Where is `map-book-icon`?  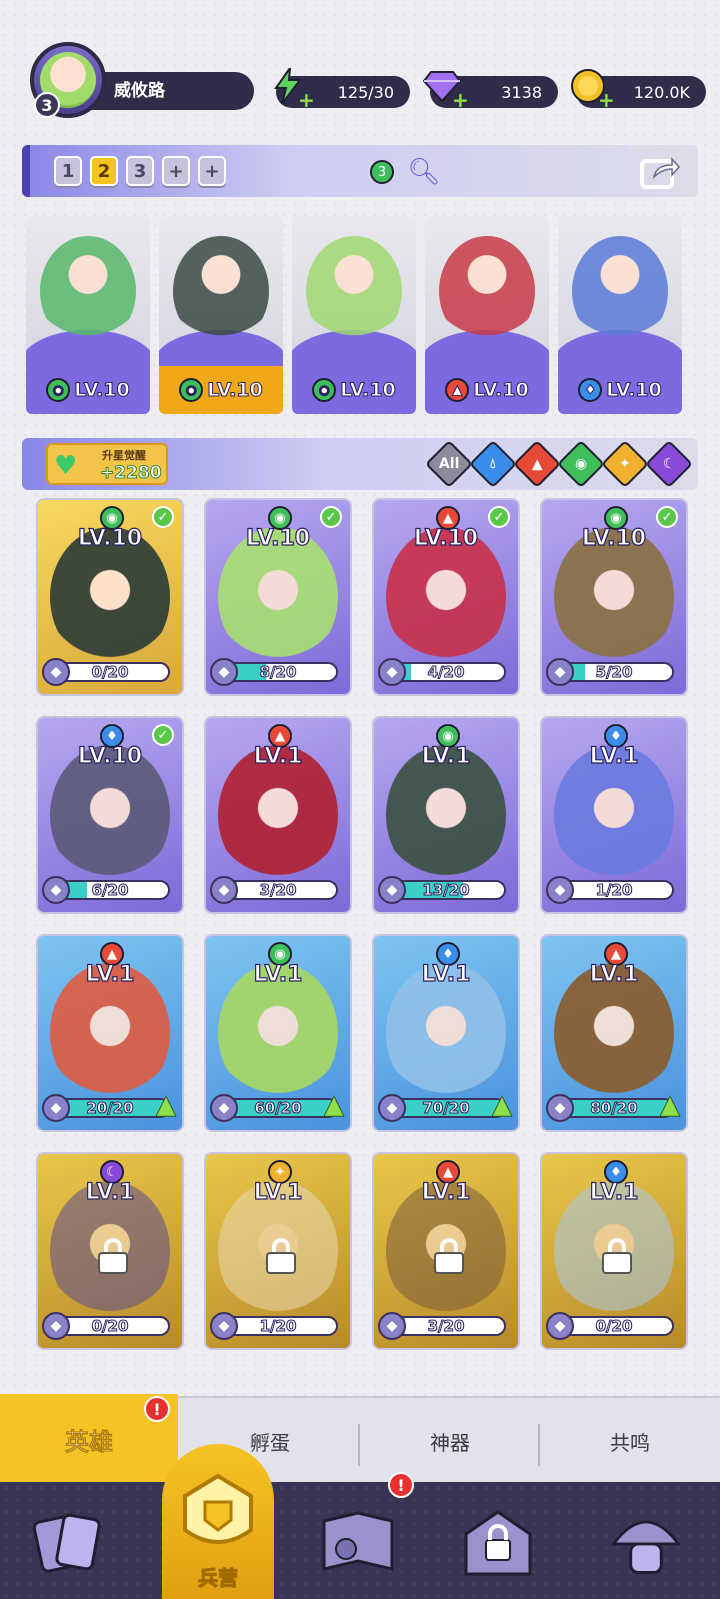 map-book-icon is located at coordinates (358, 1541).